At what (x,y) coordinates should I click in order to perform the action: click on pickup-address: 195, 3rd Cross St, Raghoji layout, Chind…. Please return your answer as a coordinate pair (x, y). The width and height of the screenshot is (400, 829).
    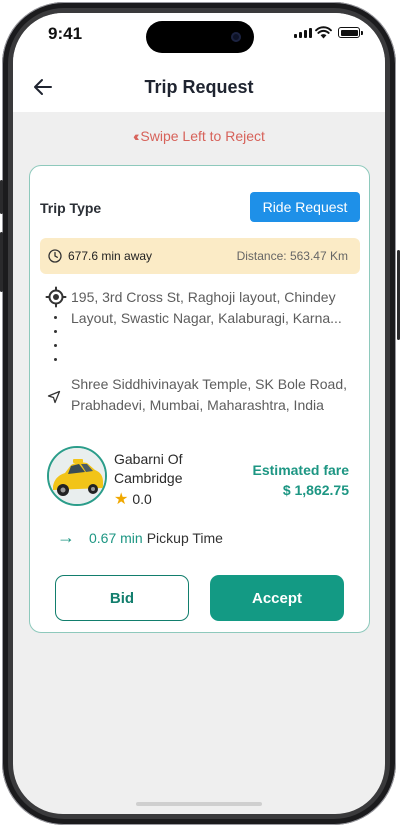
    Looking at the image, I should click on (206, 307).